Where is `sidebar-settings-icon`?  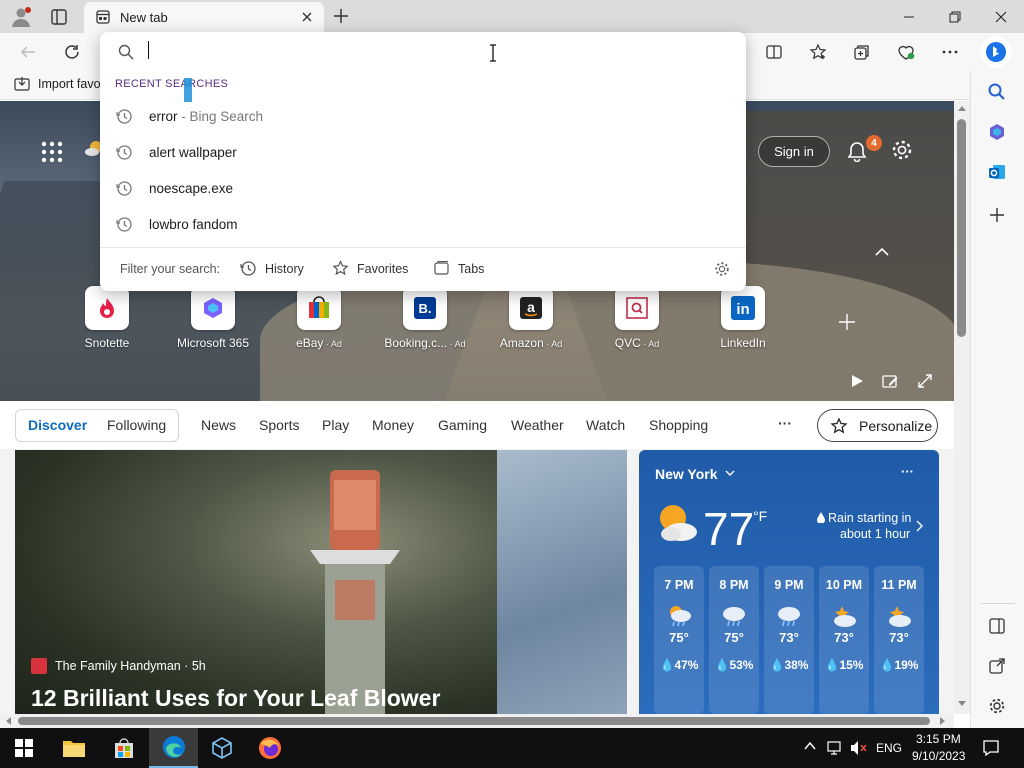
sidebar-settings-icon is located at coordinates (997, 706).